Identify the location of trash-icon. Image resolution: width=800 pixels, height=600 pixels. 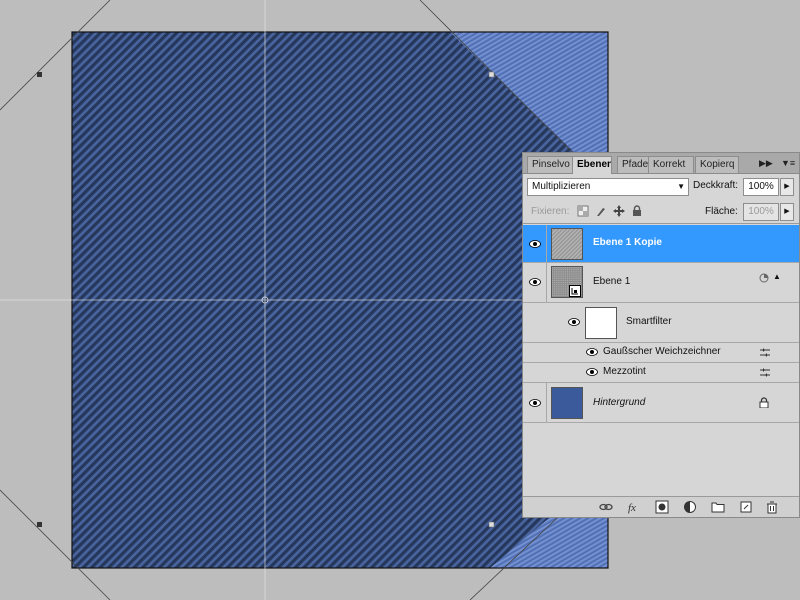
(772, 507).